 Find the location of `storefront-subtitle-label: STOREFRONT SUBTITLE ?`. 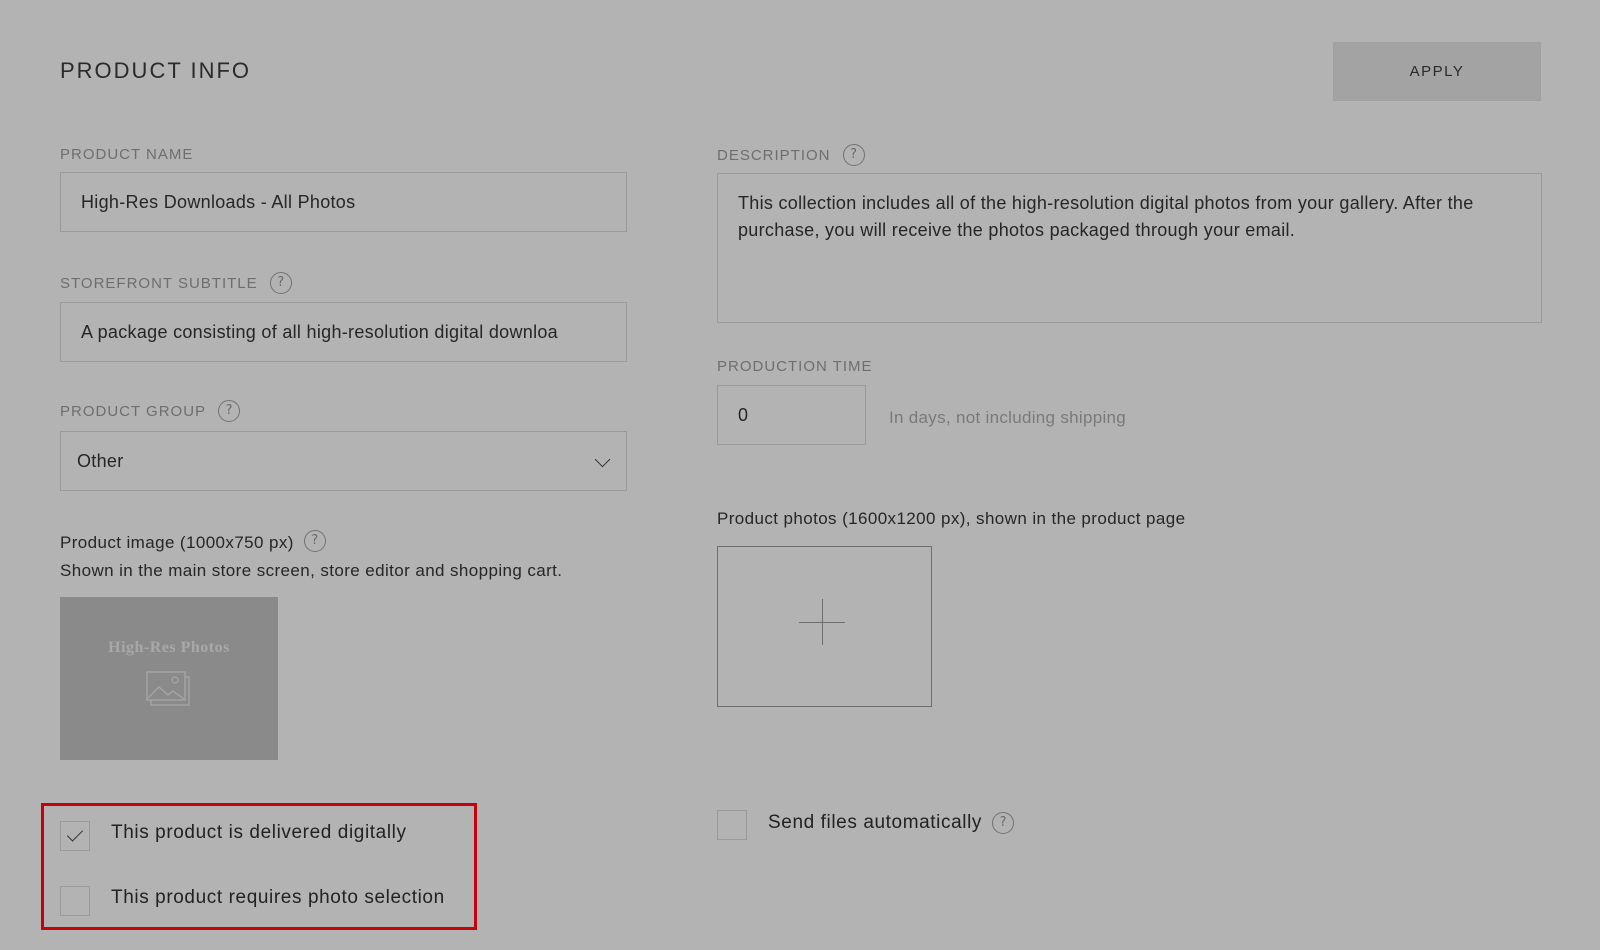

storefront-subtitle-label: STOREFRONT SUBTITLE ? is located at coordinates (176, 283).